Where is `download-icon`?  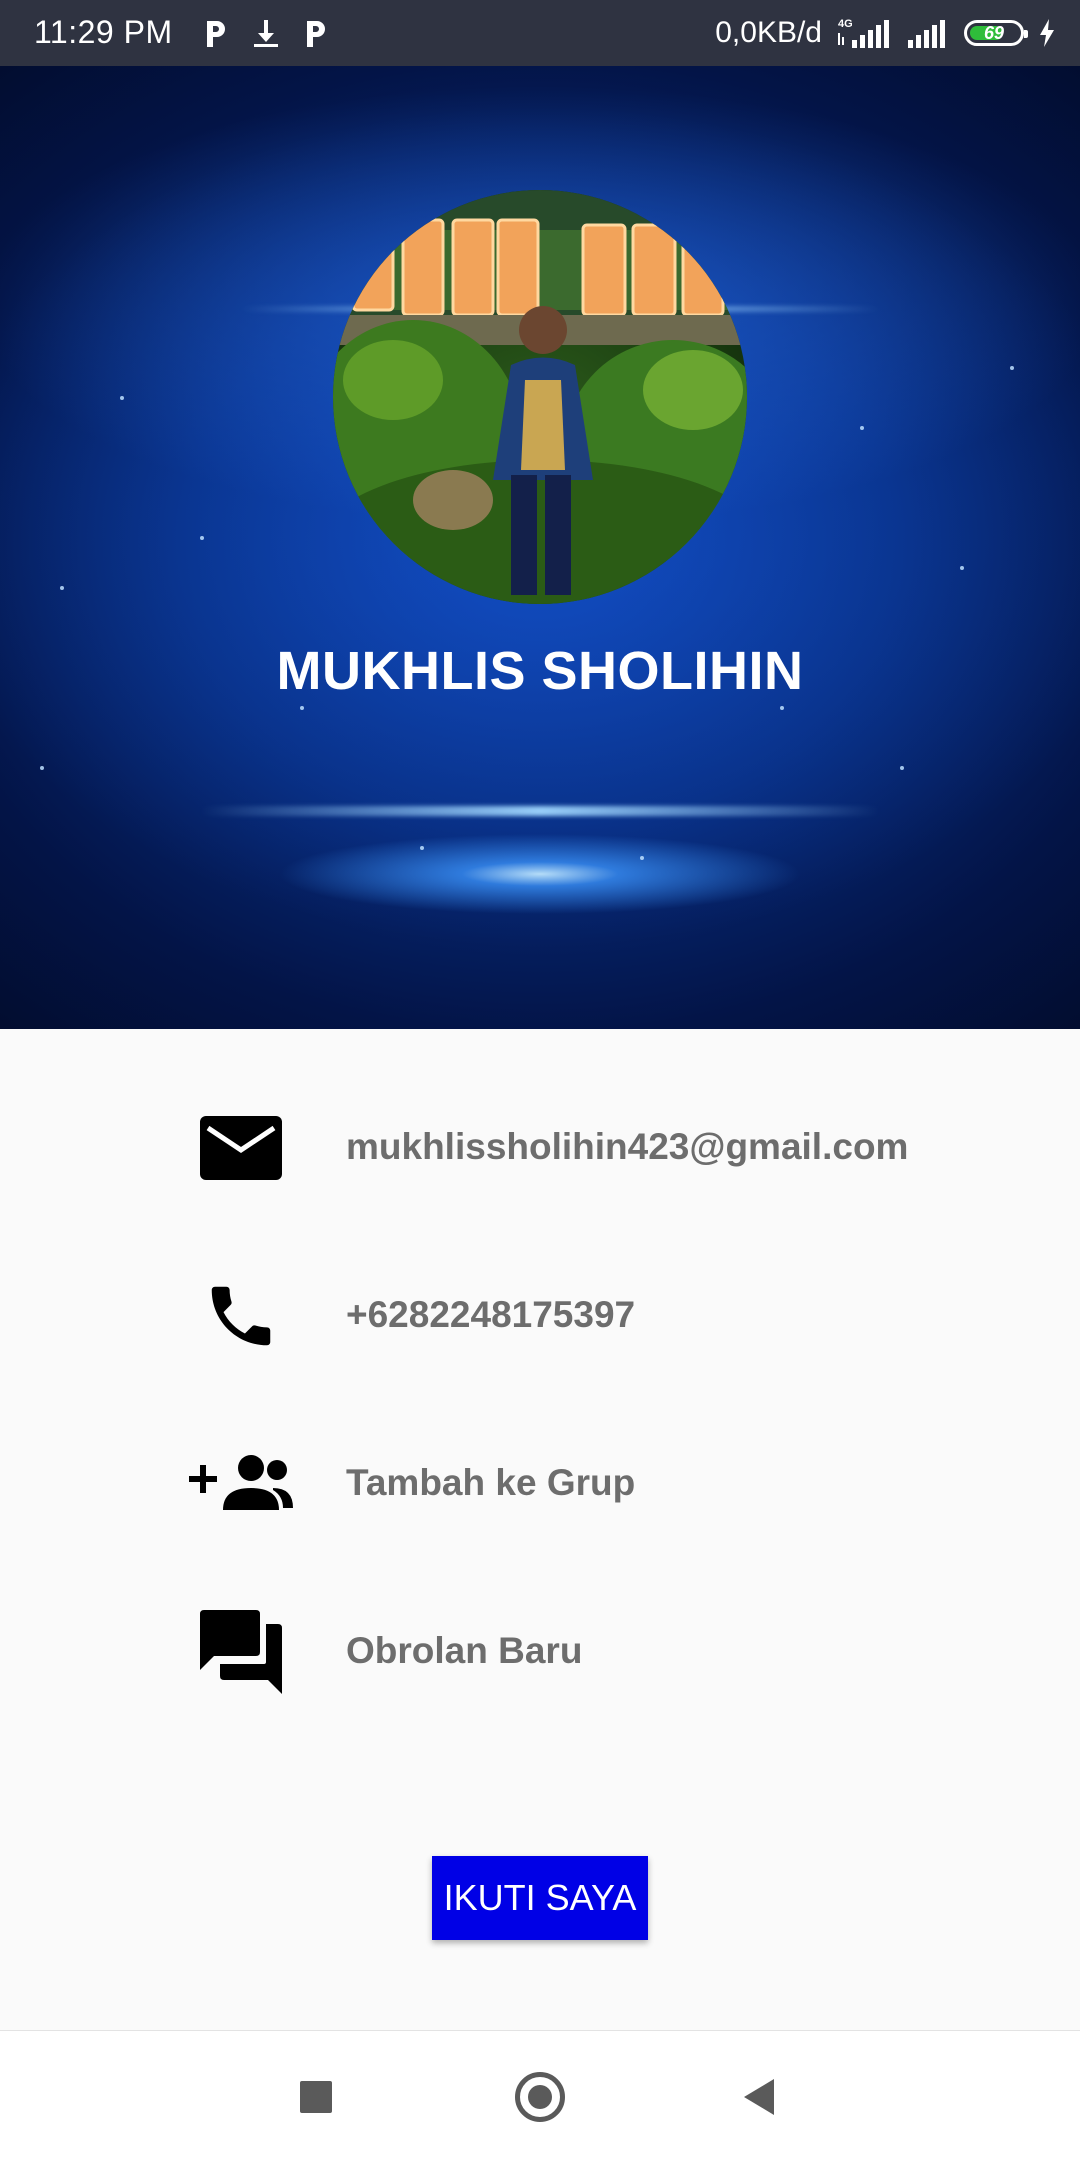 download-icon is located at coordinates (266, 33).